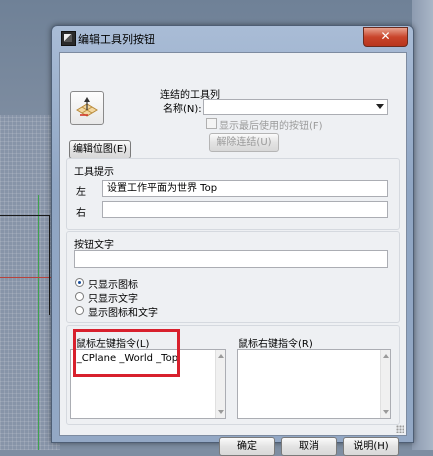  Describe the element at coordinates (247, 446) in the screenshot. I see `ok-button: 确定` at that location.